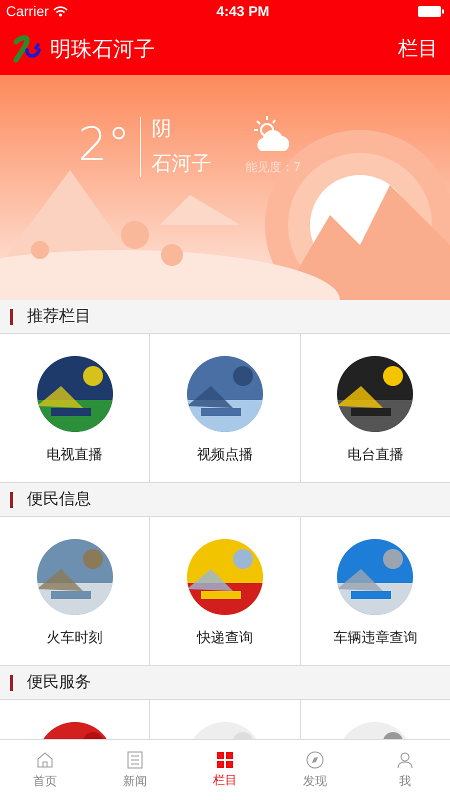 The width and height of the screenshot is (450, 800). What do you see at coordinates (405, 759) in the screenshot?
I see `user-icon` at bounding box center [405, 759].